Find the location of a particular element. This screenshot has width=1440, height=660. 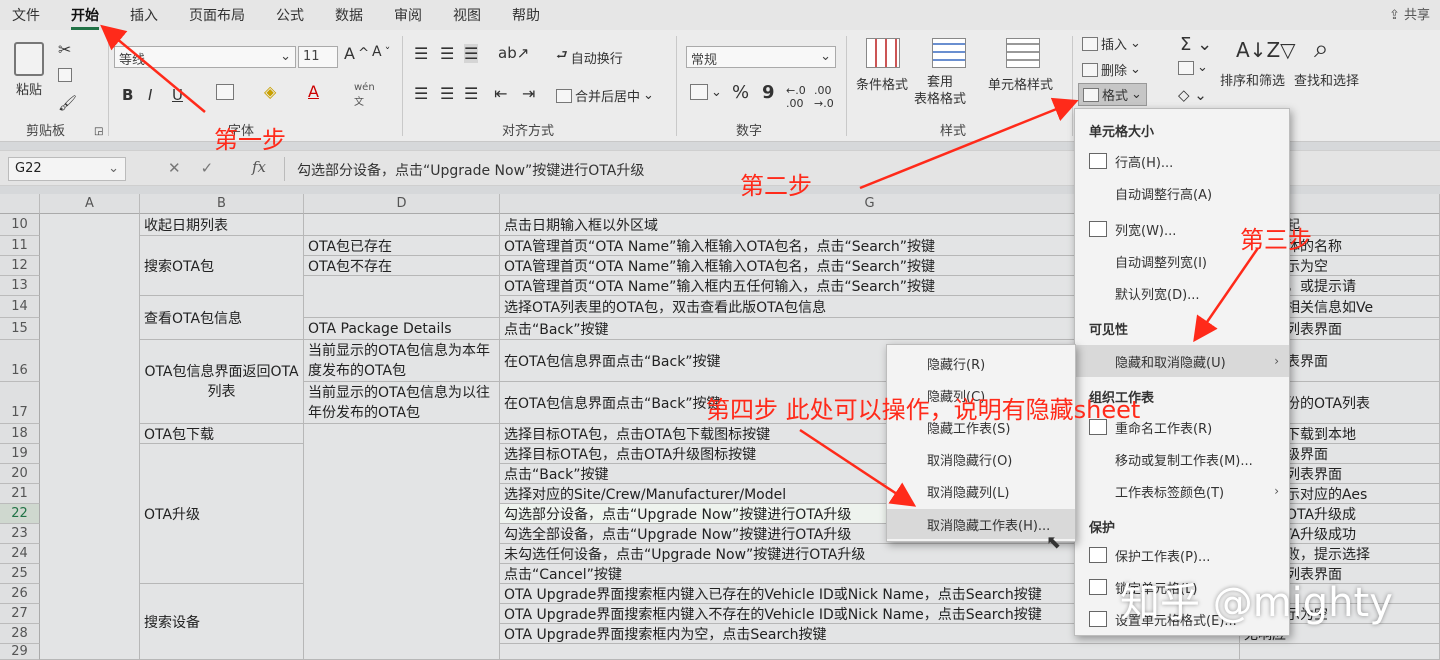

align-middle-icon: ☰ is located at coordinates (447, 53).